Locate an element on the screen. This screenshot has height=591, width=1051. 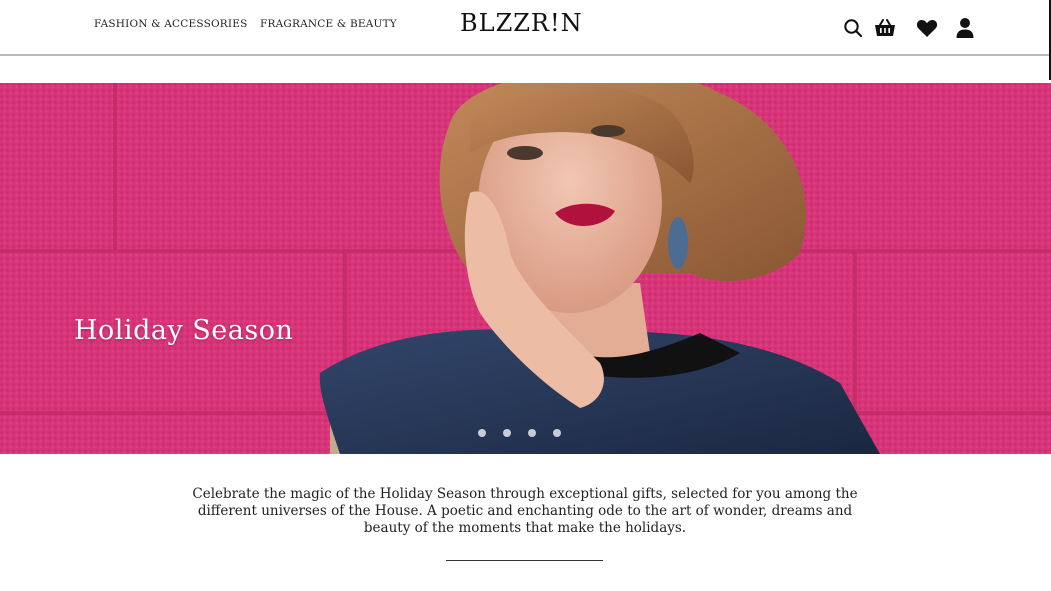
brand-logo: BLZZR!N is located at coordinates (521, 23).